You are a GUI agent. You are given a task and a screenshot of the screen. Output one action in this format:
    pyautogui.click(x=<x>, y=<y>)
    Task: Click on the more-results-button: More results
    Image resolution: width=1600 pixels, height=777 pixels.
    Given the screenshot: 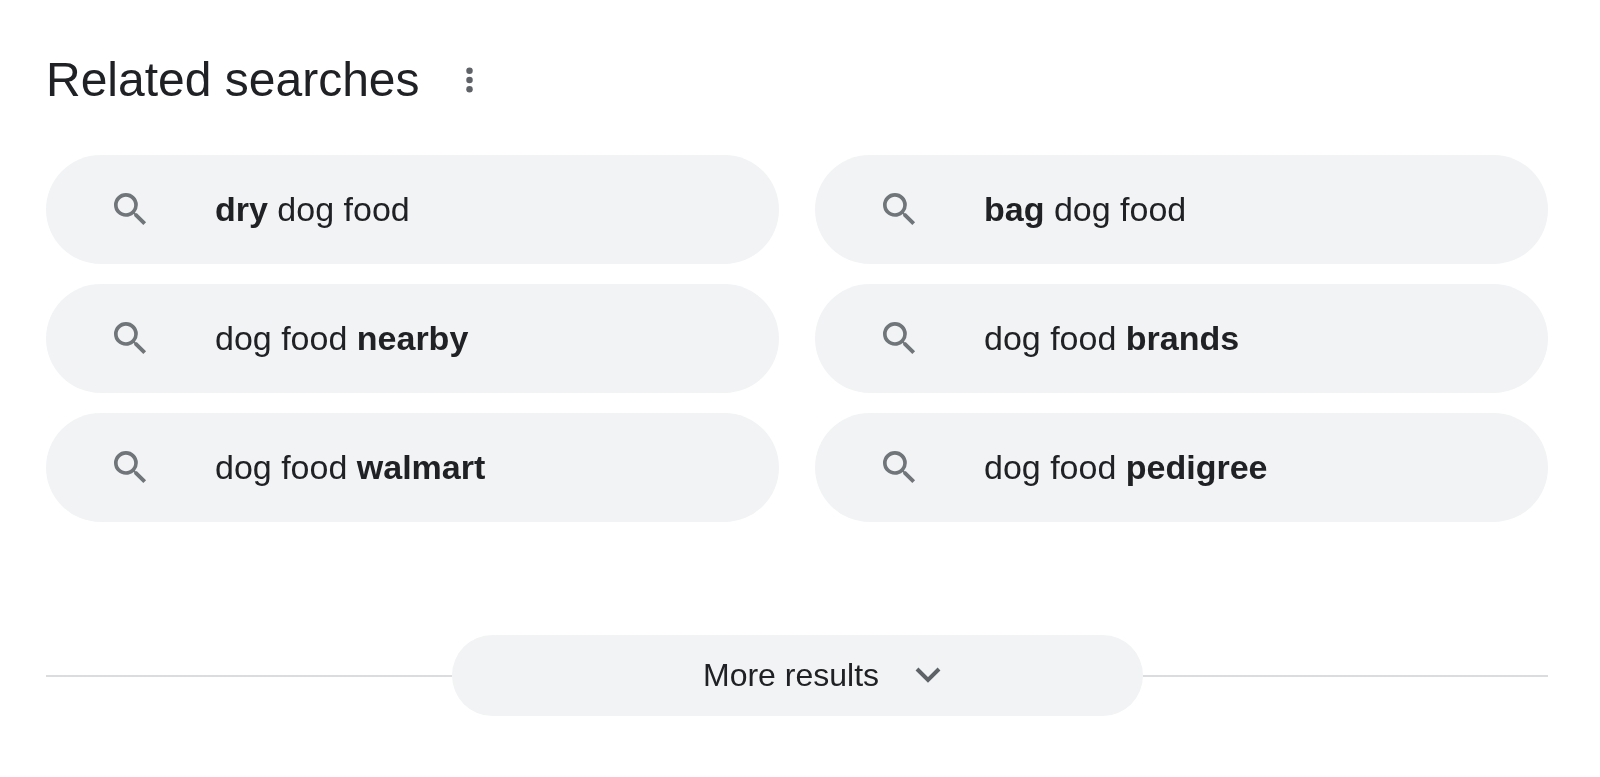 What is the action you would take?
    pyautogui.click(x=797, y=675)
    